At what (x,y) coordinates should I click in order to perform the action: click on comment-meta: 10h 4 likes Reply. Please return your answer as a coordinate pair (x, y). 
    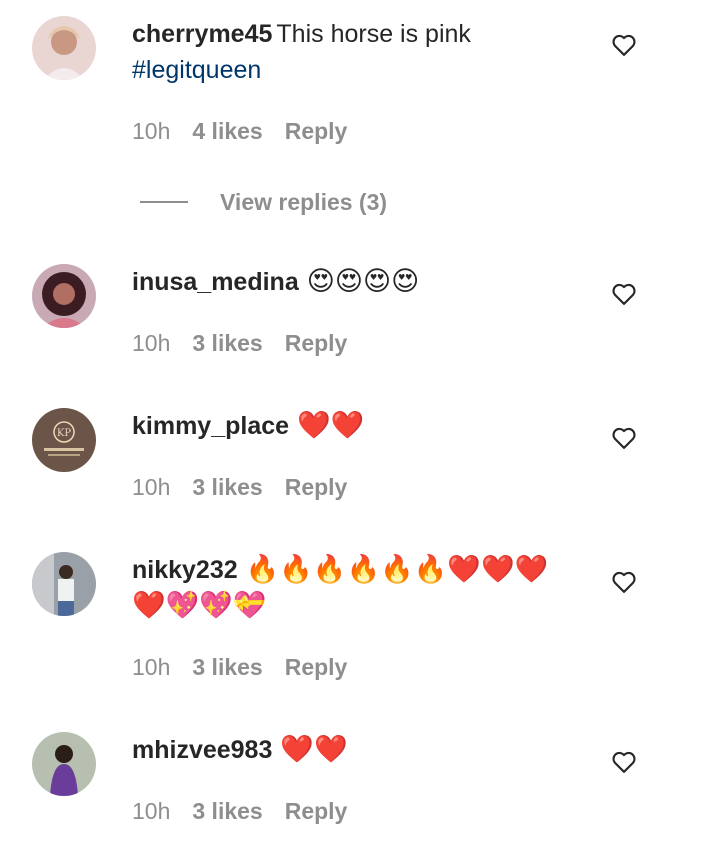
    Looking at the image, I should click on (239, 131).